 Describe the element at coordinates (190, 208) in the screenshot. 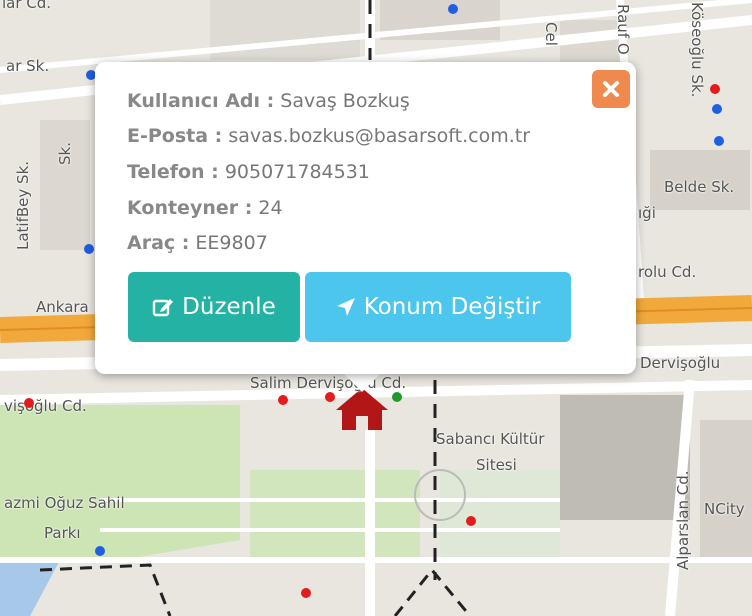

I see `container-label: Konteyner :` at that location.